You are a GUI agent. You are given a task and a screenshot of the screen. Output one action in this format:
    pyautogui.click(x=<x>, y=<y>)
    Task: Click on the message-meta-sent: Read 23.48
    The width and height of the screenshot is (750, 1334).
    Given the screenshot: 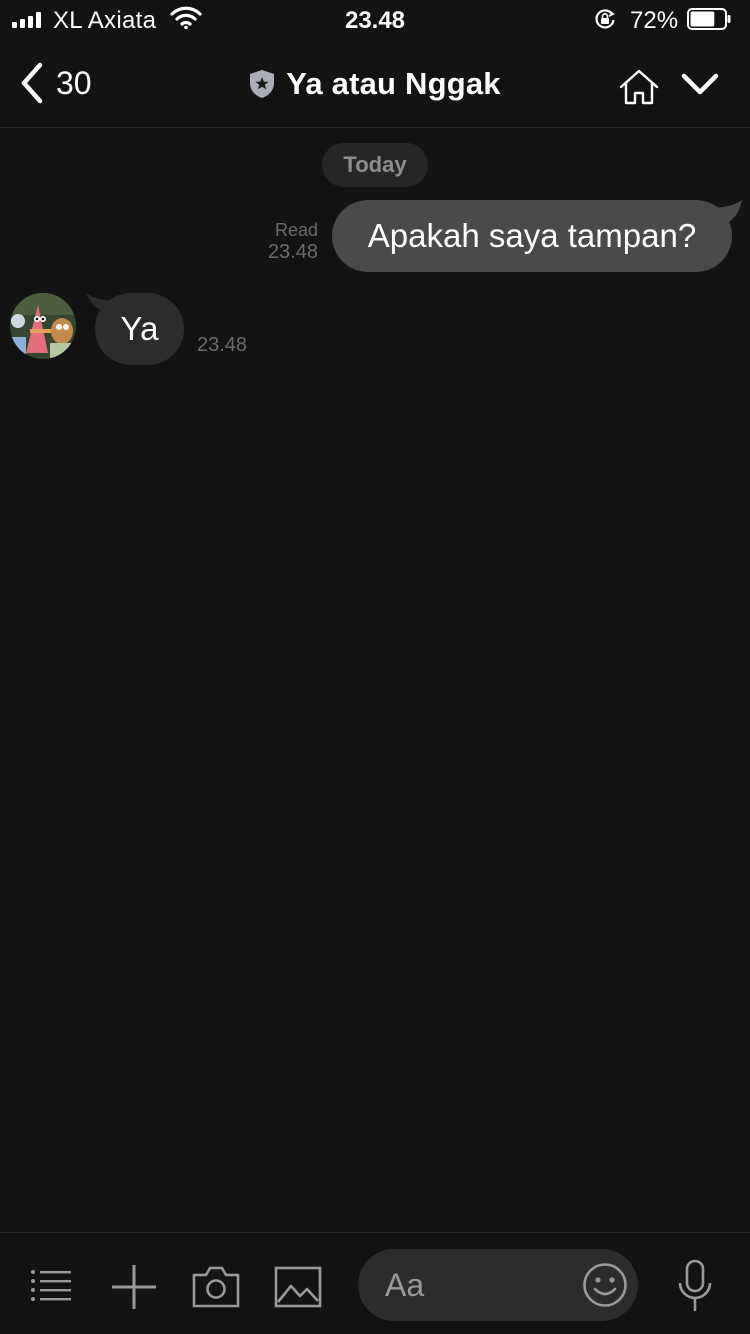 What is the action you would take?
    pyautogui.click(x=293, y=241)
    